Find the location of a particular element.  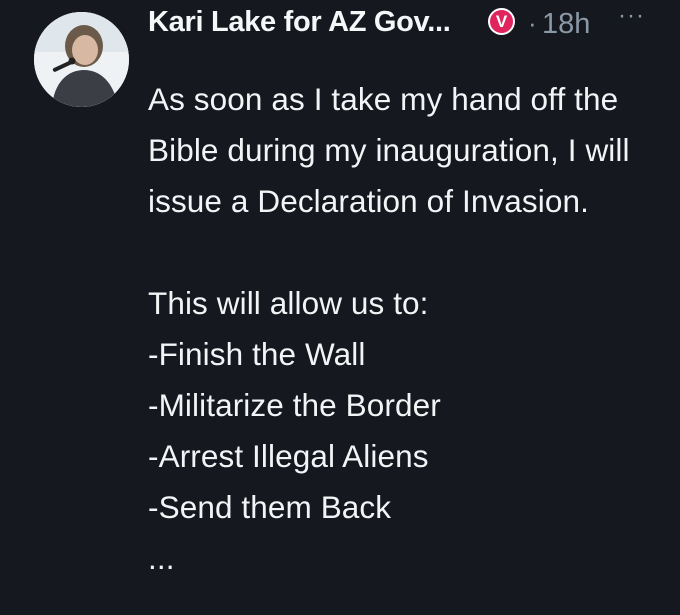

tweet-header: Kari Lake for AZ Gov... V · 18h ··· is located at coordinates (414, 25).